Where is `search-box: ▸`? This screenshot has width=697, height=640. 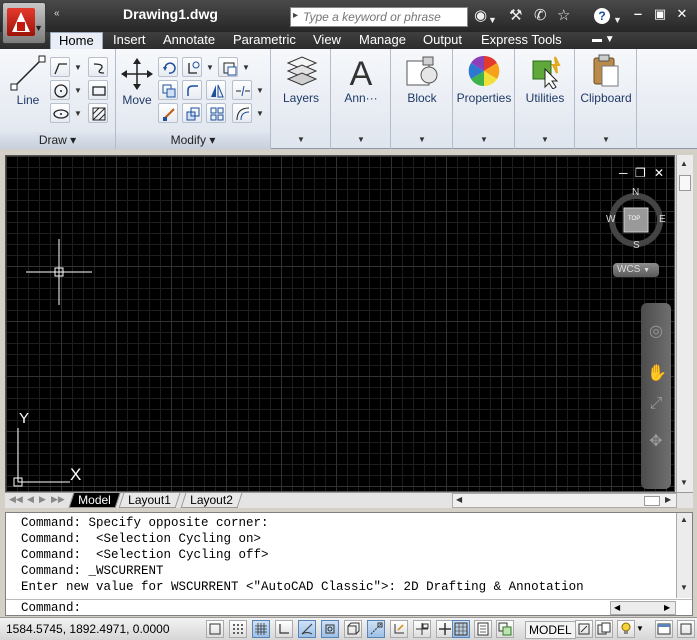 search-box: ▸ is located at coordinates (379, 17).